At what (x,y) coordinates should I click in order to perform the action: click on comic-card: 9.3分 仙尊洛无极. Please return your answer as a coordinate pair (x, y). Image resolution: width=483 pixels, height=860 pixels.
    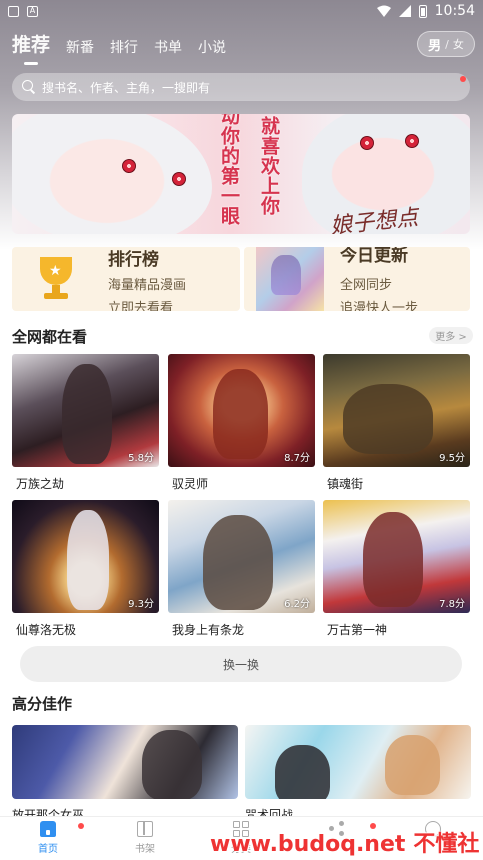
    Looking at the image, I should click on (85, 569).